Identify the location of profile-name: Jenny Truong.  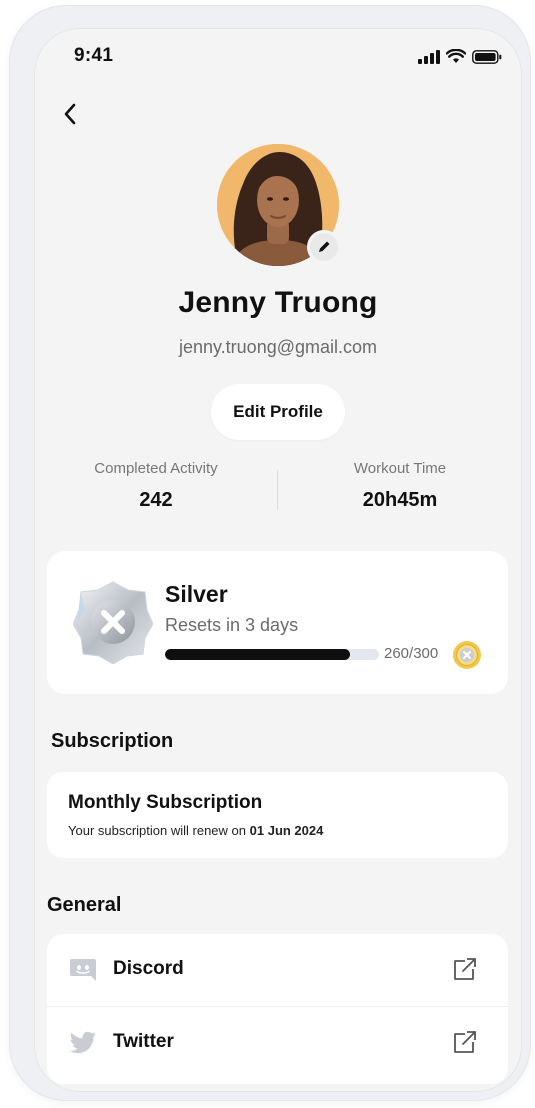
(278, 302).